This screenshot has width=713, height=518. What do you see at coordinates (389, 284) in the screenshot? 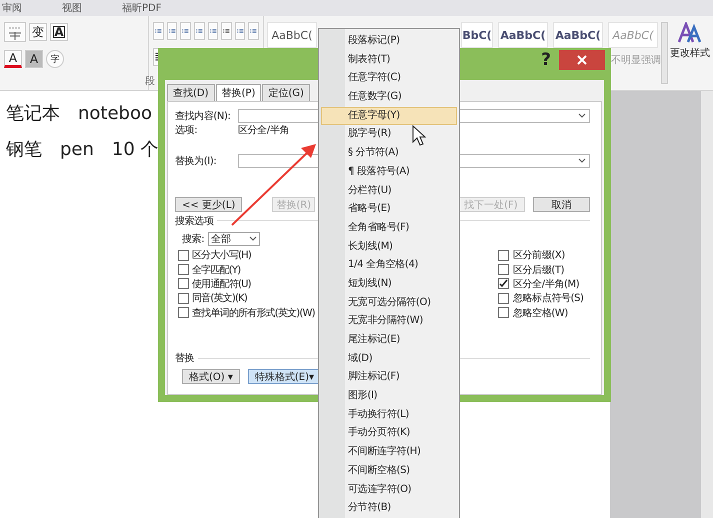
I see `menu-item: 短划线(N)` at bounding box center [389, 284].